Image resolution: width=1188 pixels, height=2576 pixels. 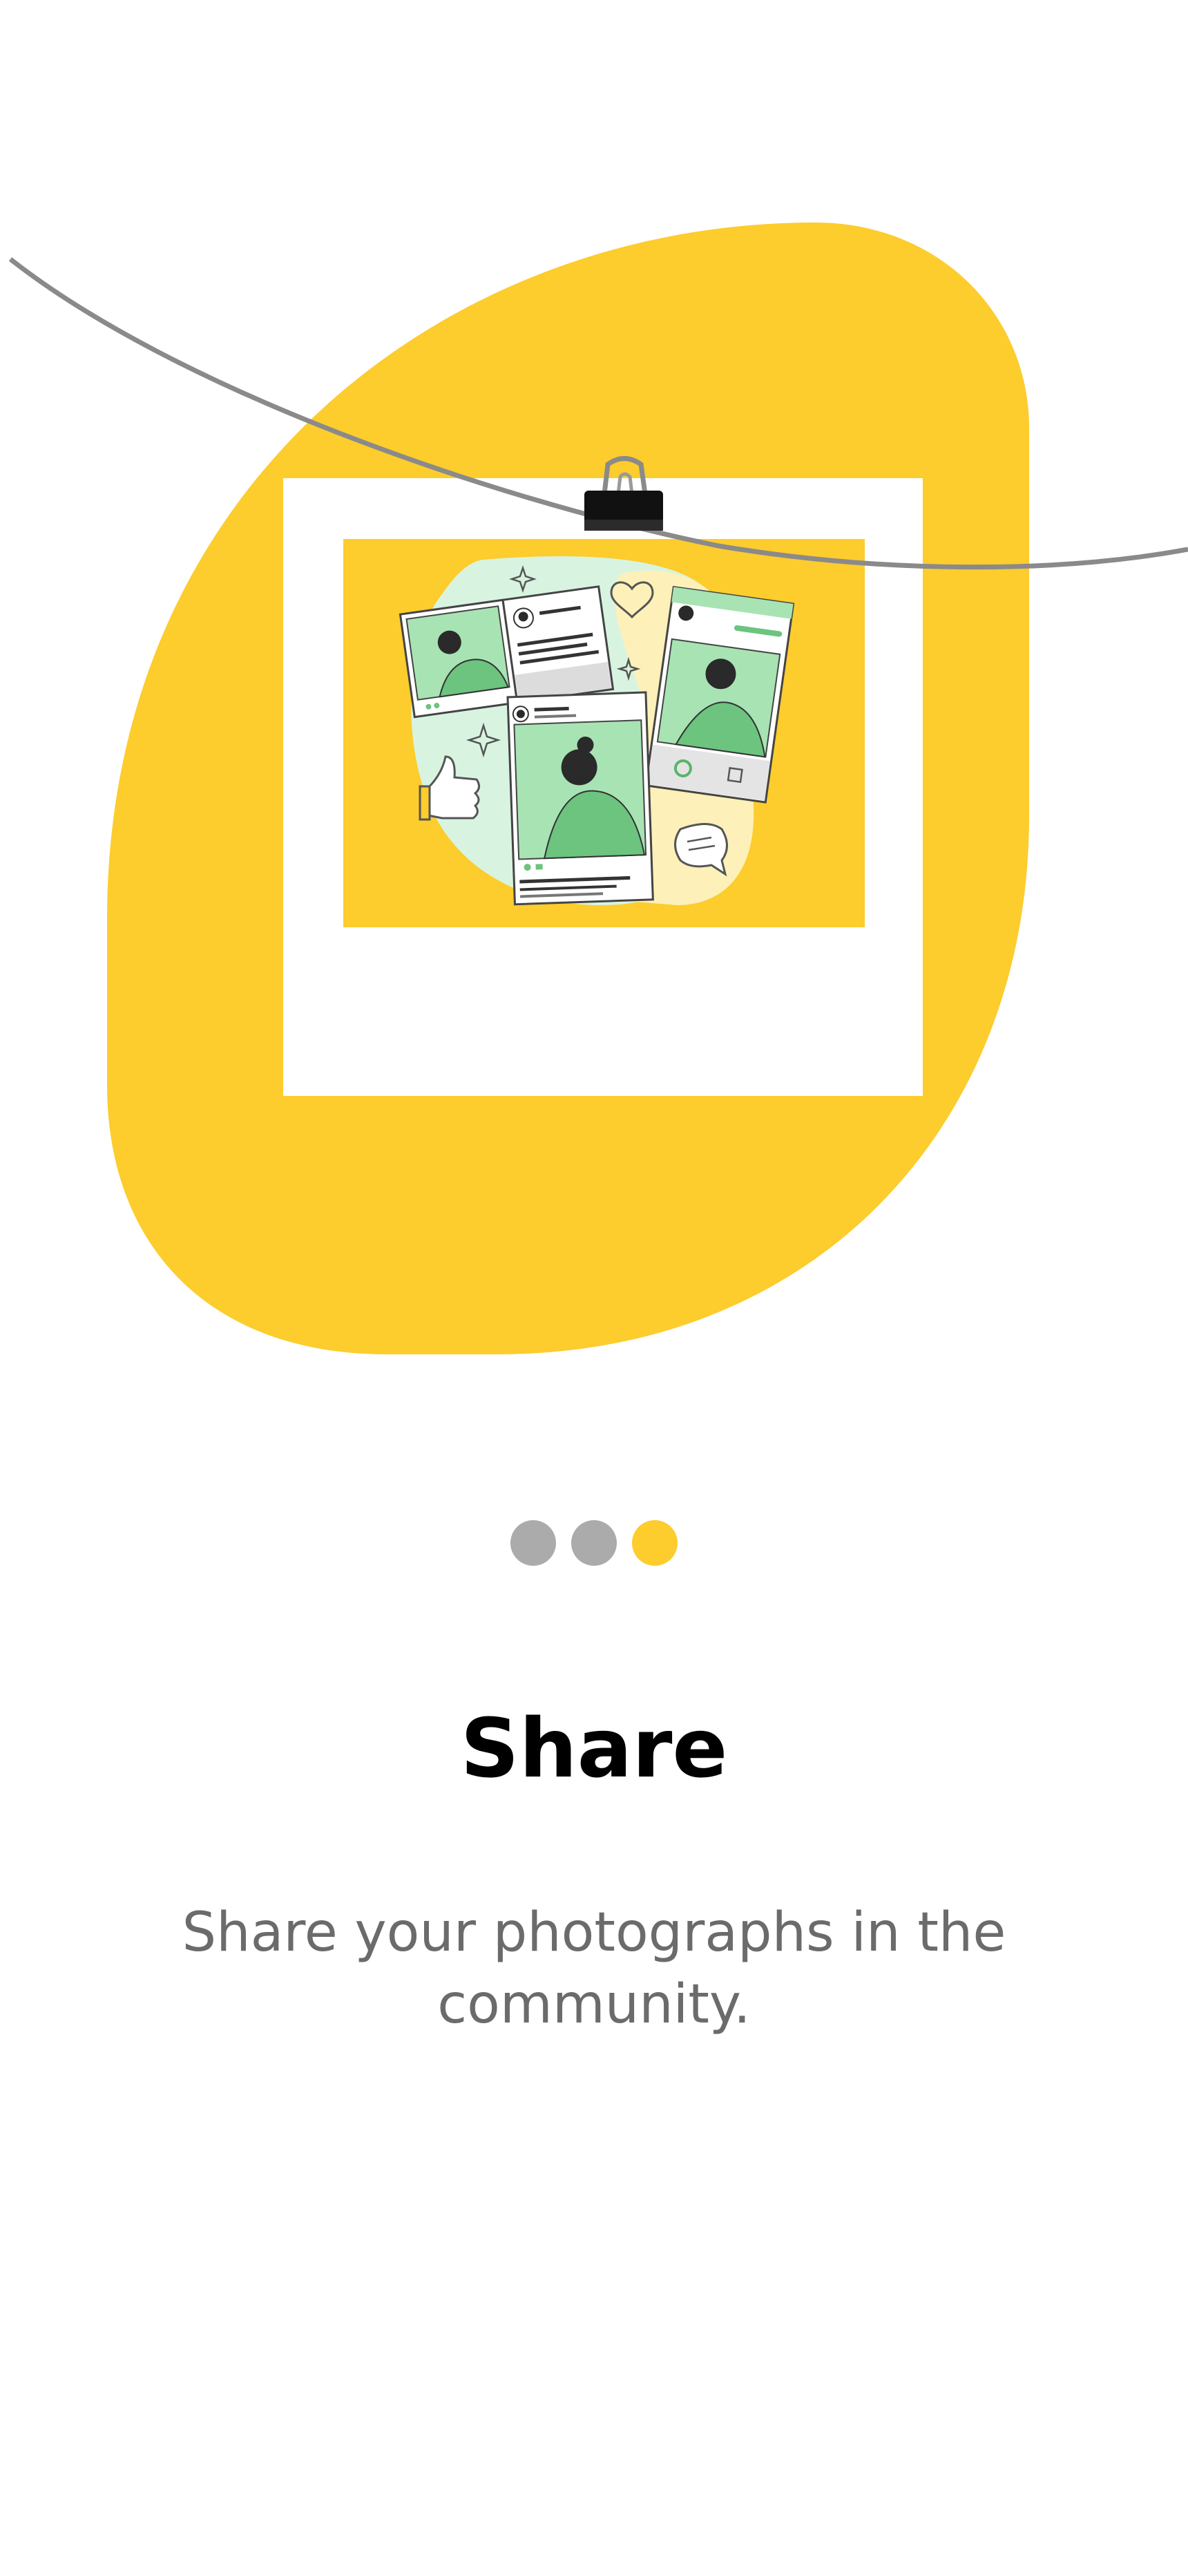 What do you see at coordinates (655, 1543) in the screenshot?
I see `page-dot-3-active` at bounding box center [655, 1543].